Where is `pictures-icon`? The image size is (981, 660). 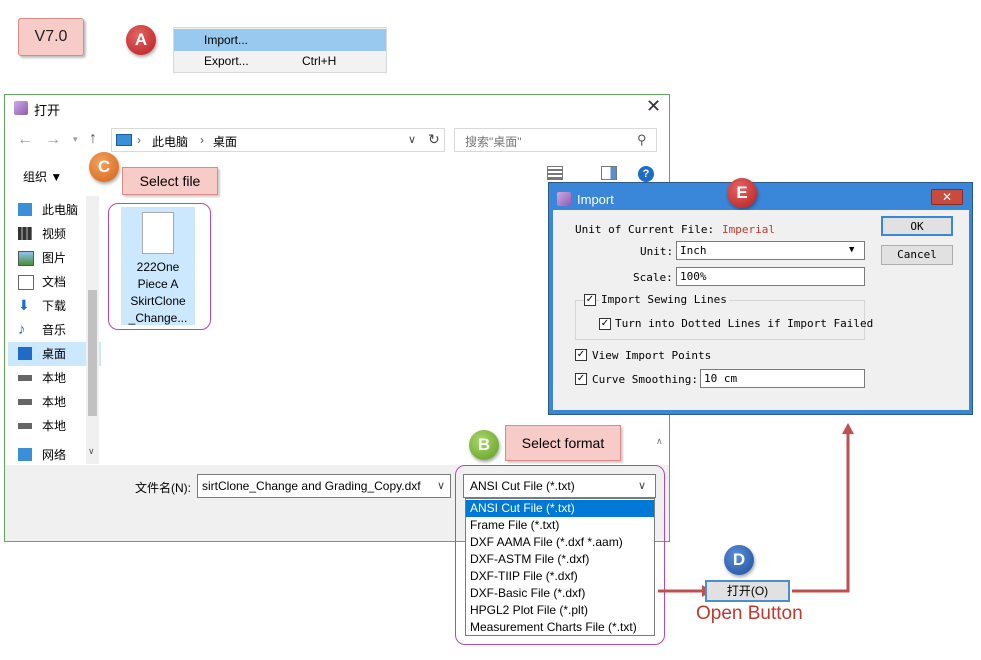
pictures-icon is located at coordinates (26, 258).